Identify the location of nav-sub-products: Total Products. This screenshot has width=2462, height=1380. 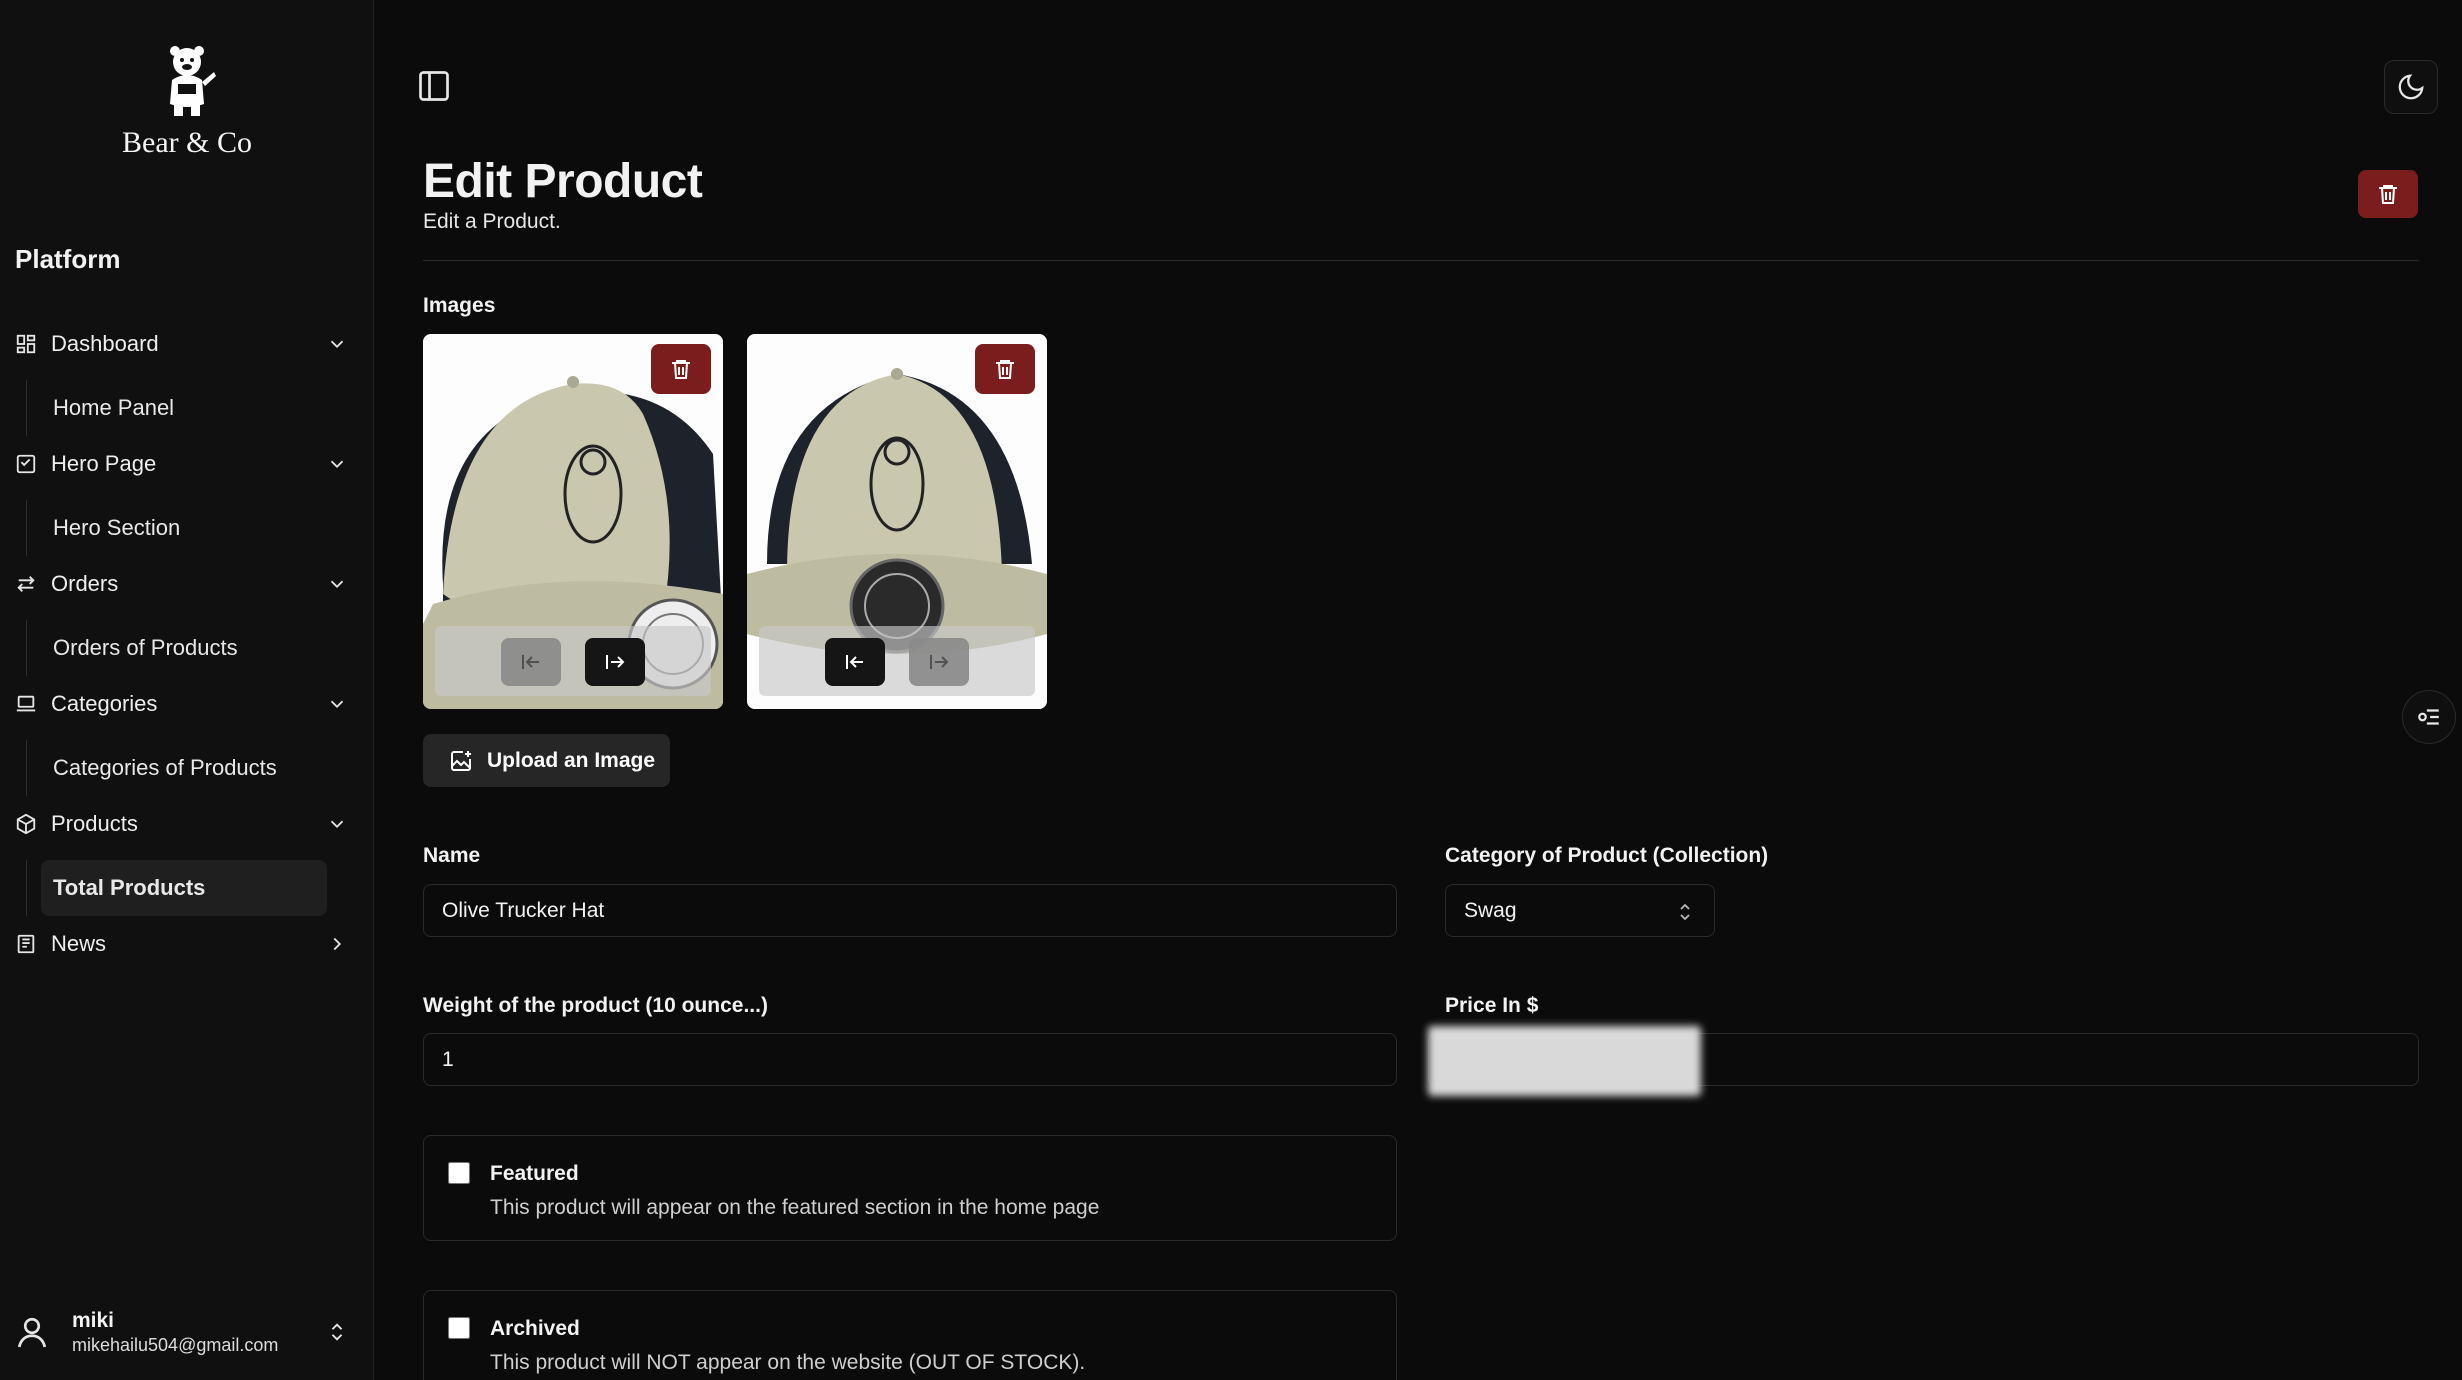
(176, 888).